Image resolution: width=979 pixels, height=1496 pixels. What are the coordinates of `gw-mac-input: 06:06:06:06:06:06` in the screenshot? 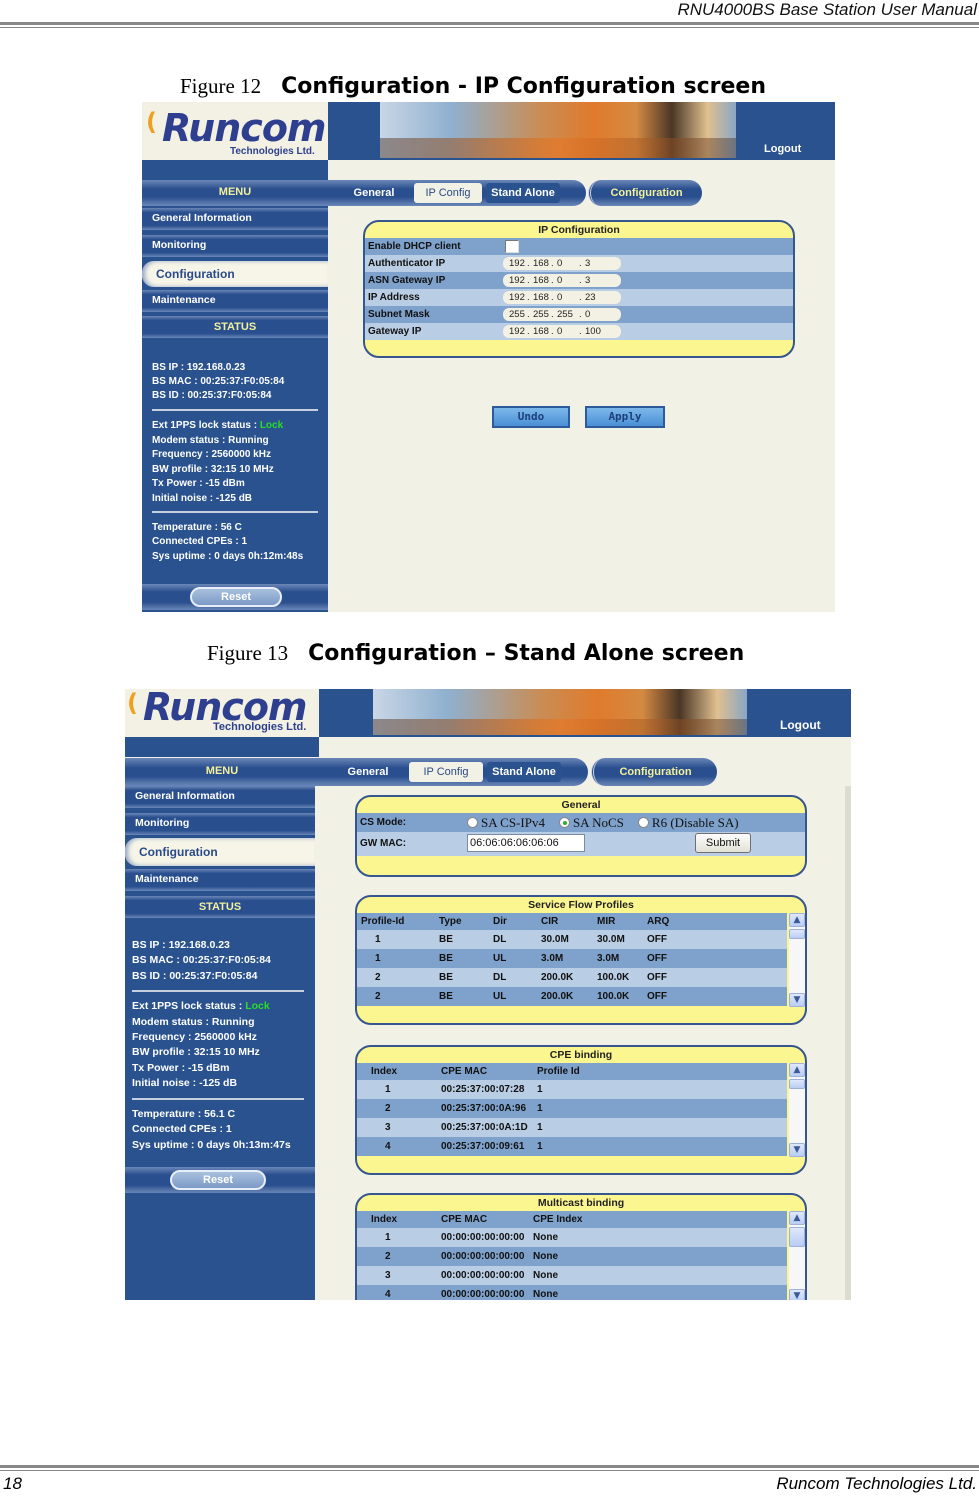 It's located at (526, 843).